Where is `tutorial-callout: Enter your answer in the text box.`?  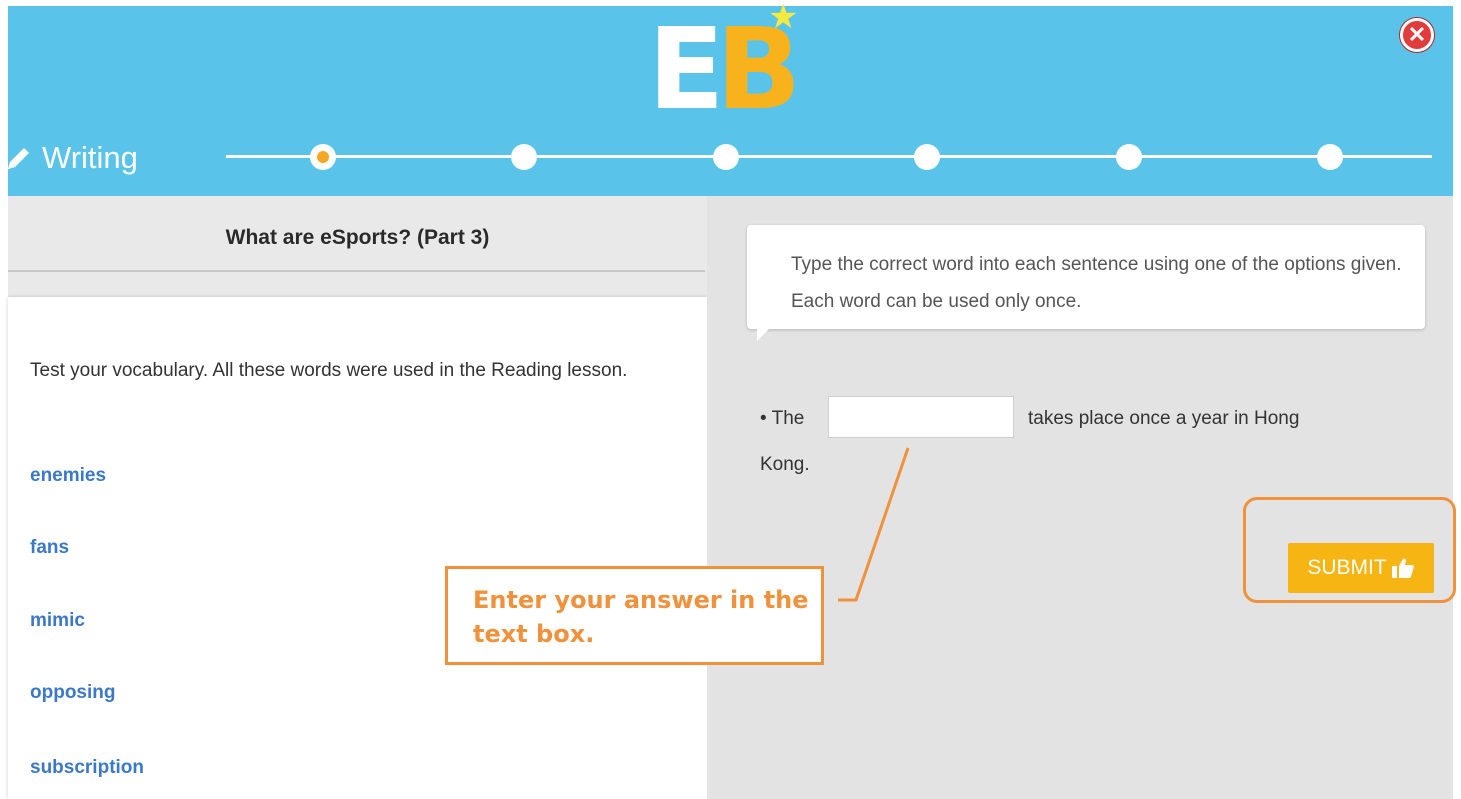
tutorial-callout: Enter your answer in the text box. is located at coordinates (634, 615).